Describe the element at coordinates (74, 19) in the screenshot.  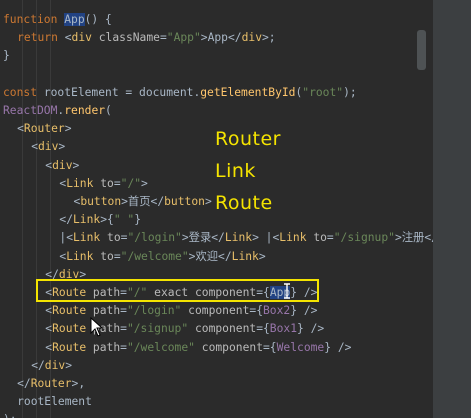
I see `code-token: App` at that location.